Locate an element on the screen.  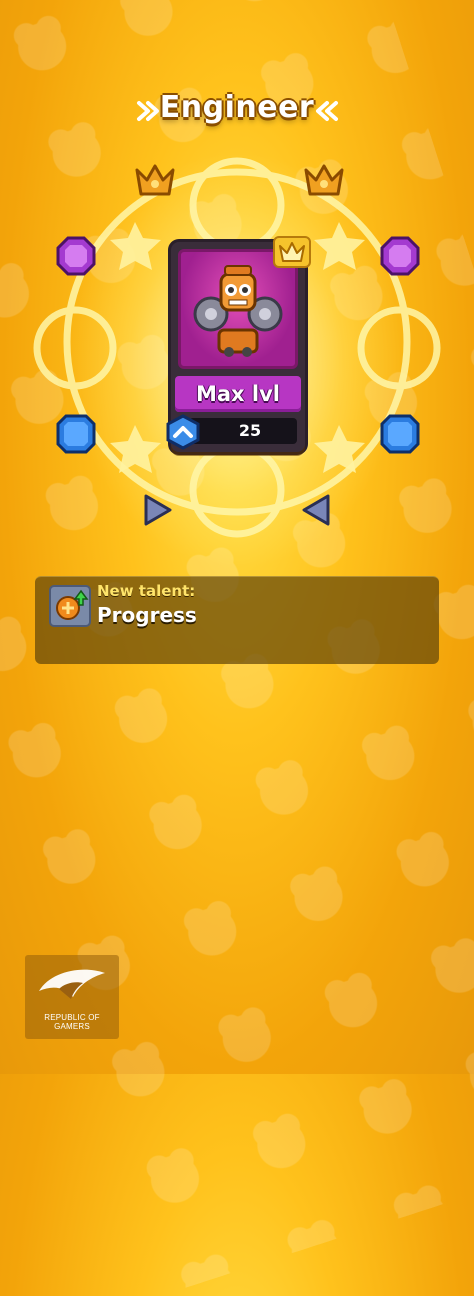
arrow-left-icon is located at coordinates (316, 510).